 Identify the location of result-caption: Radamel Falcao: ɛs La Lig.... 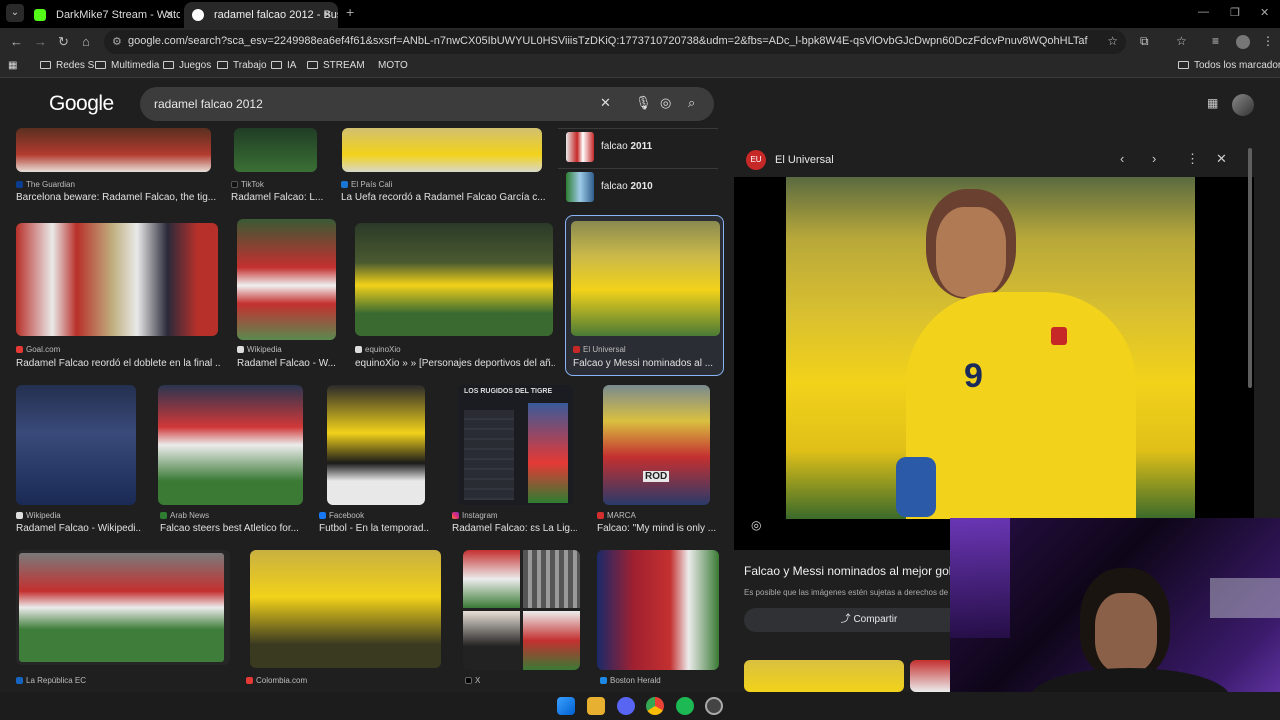
(514, 528).